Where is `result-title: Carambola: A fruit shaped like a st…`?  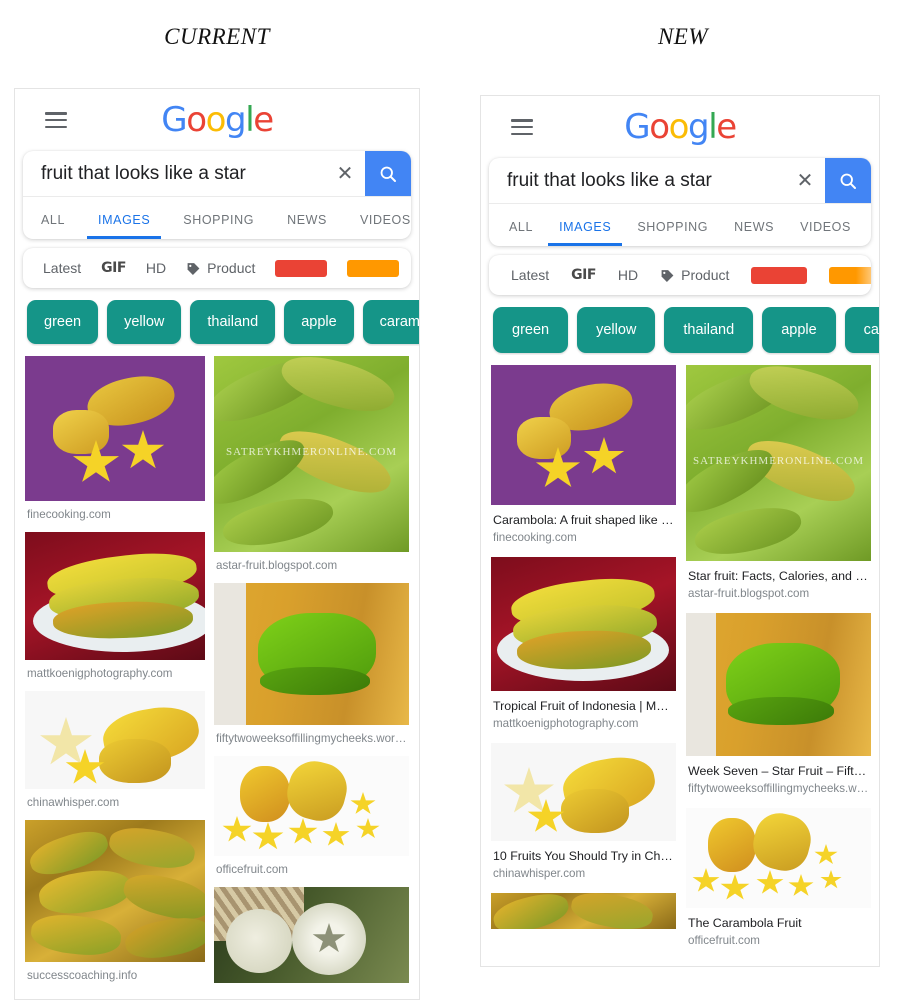 result-title: Carambola: A fruit shaped like a st… is located at coordinates (583, 517).